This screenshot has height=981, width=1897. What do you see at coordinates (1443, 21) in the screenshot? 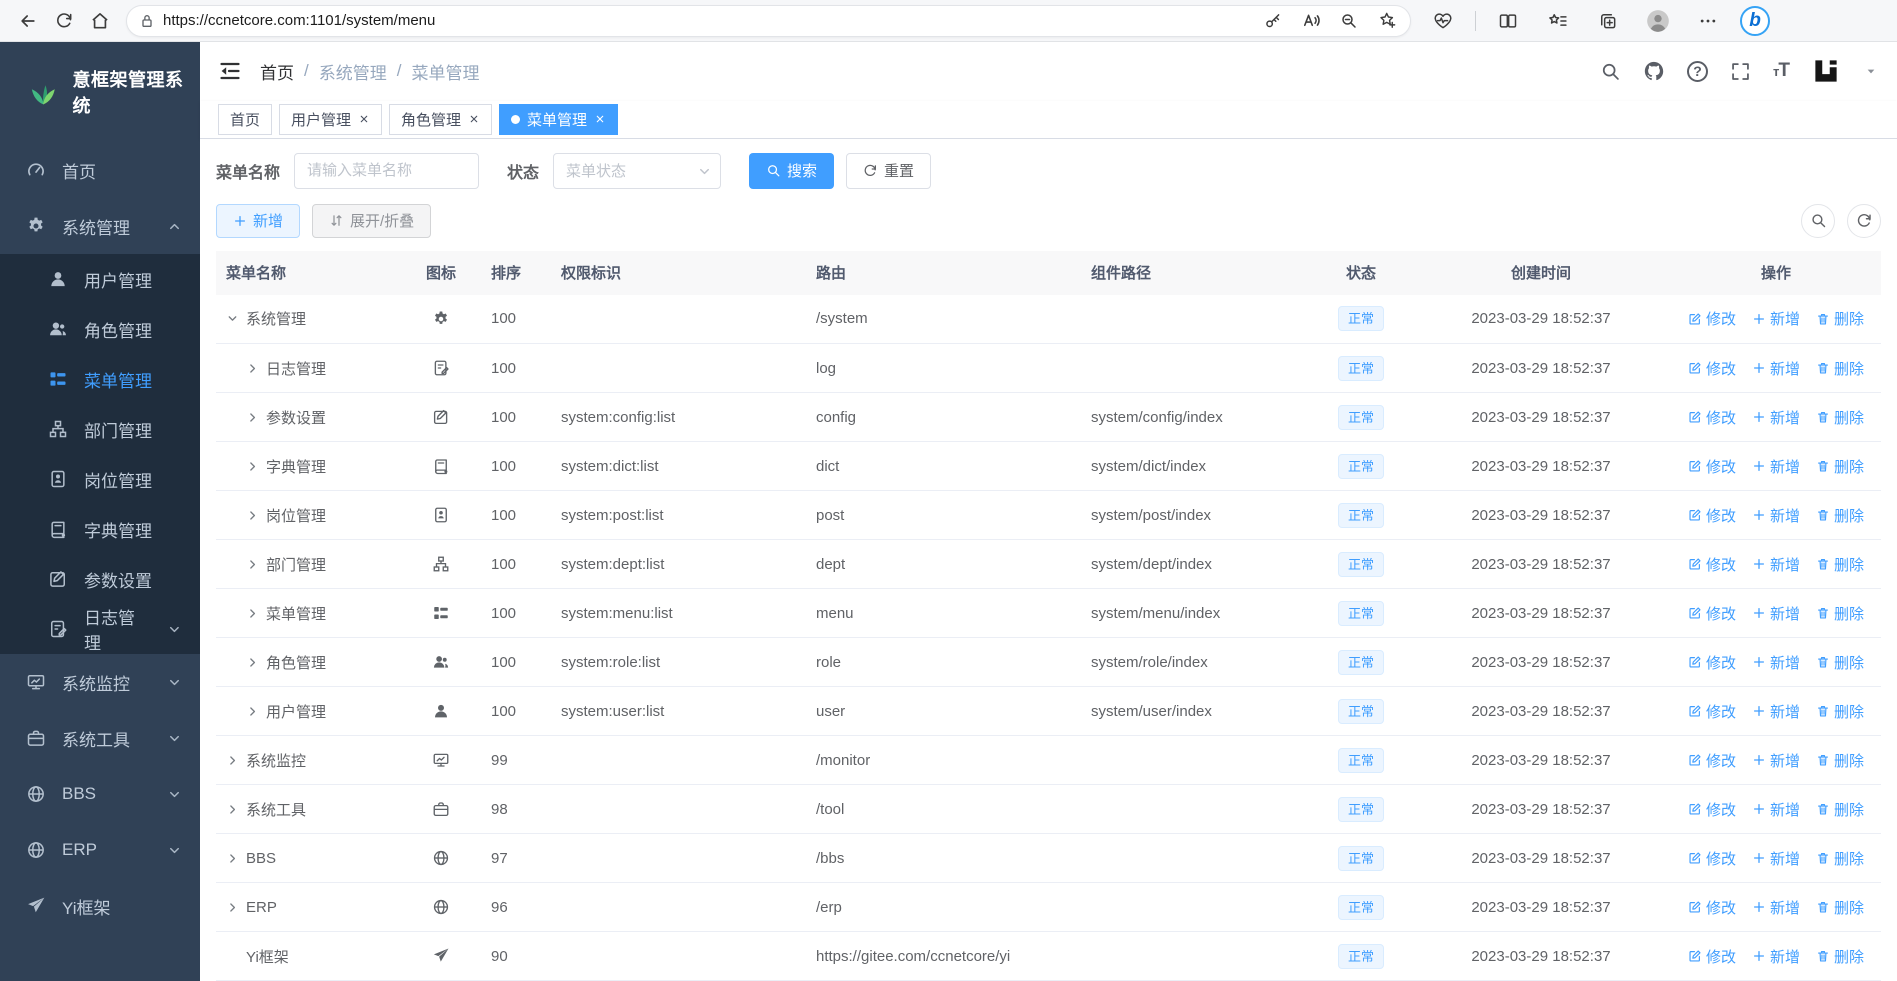
I see `browser-essentials-icon` at bounding box center [1443, 21].